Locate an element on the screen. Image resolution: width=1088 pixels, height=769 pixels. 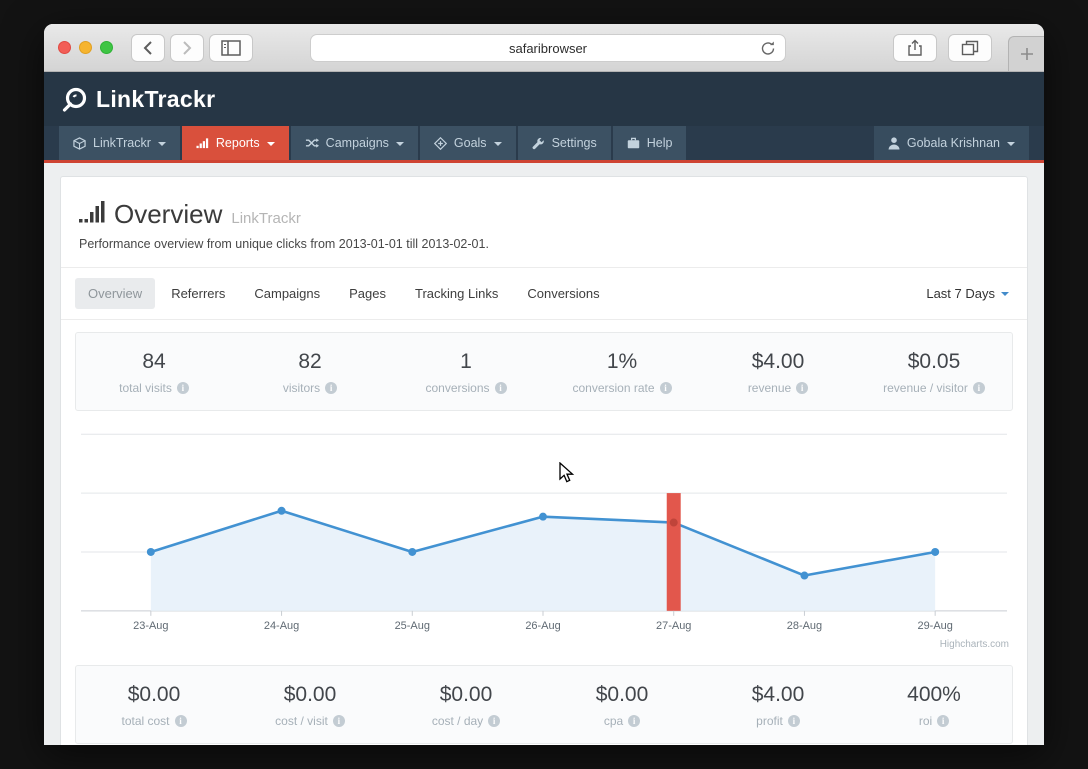
user-menu: Gobala Krishnan is located at coordinates (951, 143).